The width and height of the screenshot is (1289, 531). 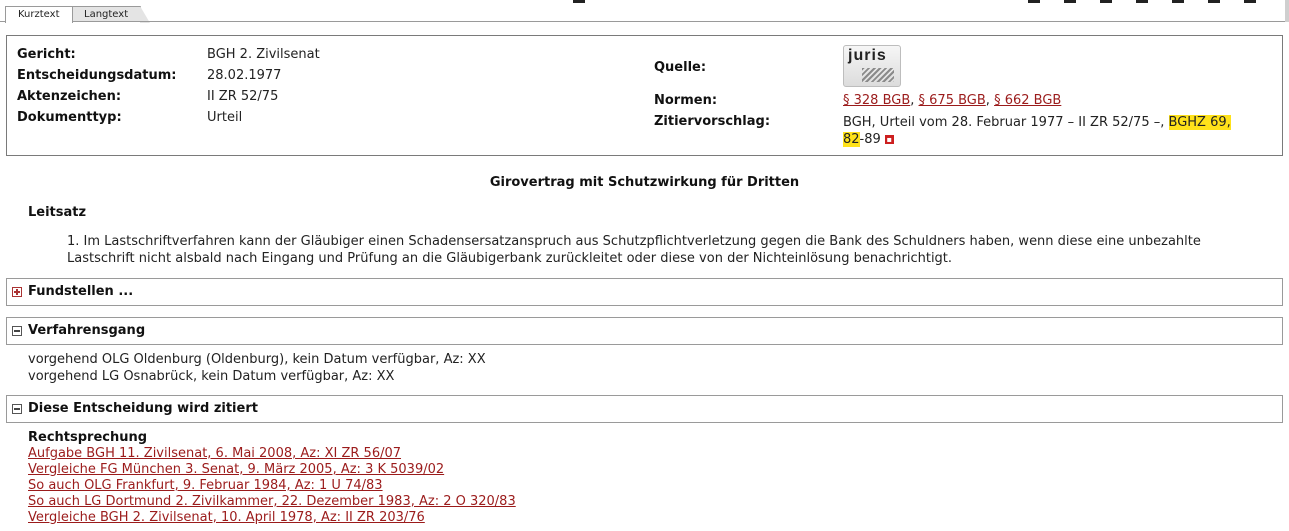 What do you see at coordinates (870, 139) in the screenshot?
I see `zitier-text: -89` at bounding box center [870, 139].